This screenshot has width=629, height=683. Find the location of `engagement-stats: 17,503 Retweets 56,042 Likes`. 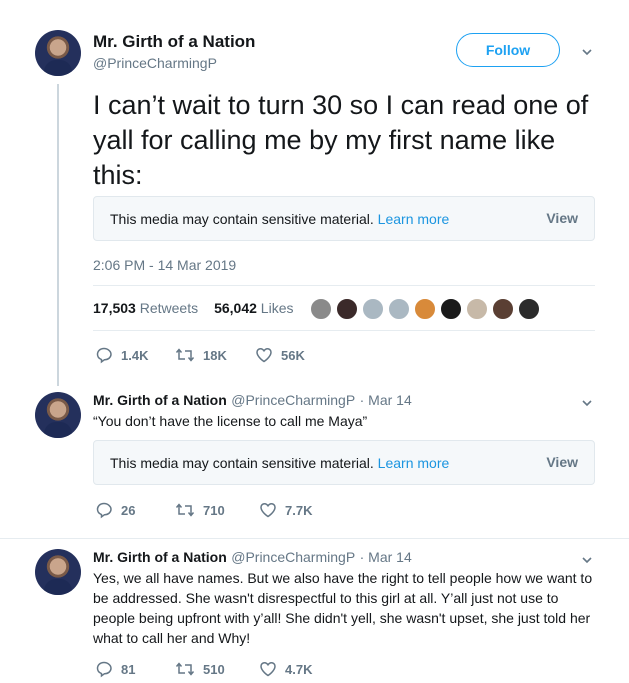

engagement-stats: 17,503 Retweets 56,042 Likes is located at coordinates (193, 308).